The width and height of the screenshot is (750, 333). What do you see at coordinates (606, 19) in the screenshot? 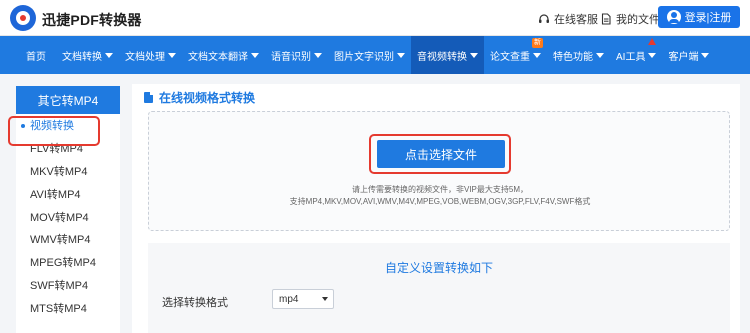
I see `file-icon` at bounding box center [606, 19].